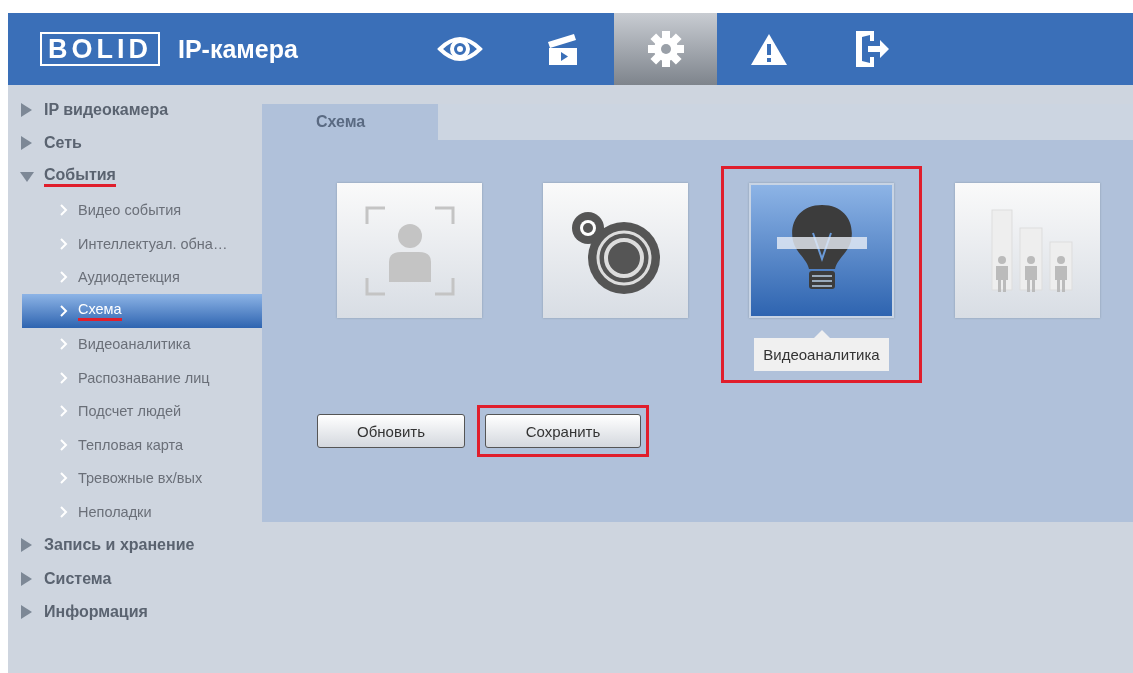 The width and height of the screenshot is (1133, 673). Describe the element at coordinates (238, 49) in the screenshot. I see `app-title: IP-камера` at that location.